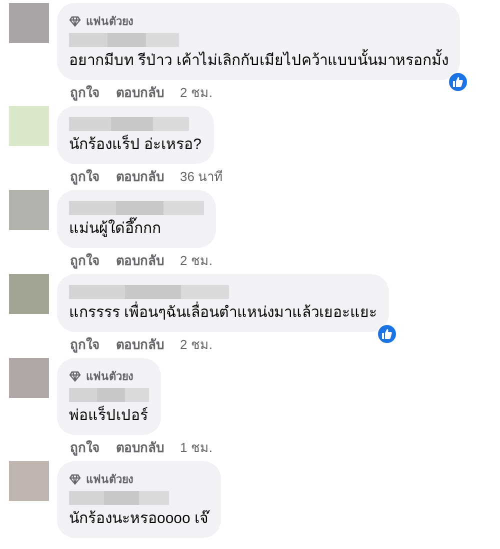 Image resolution: width=500 pixels, height=549 pixels. Describe the element at coordinates (196, 448) in the screenshot. I see `timestamp: 1 ชม.` at that location.